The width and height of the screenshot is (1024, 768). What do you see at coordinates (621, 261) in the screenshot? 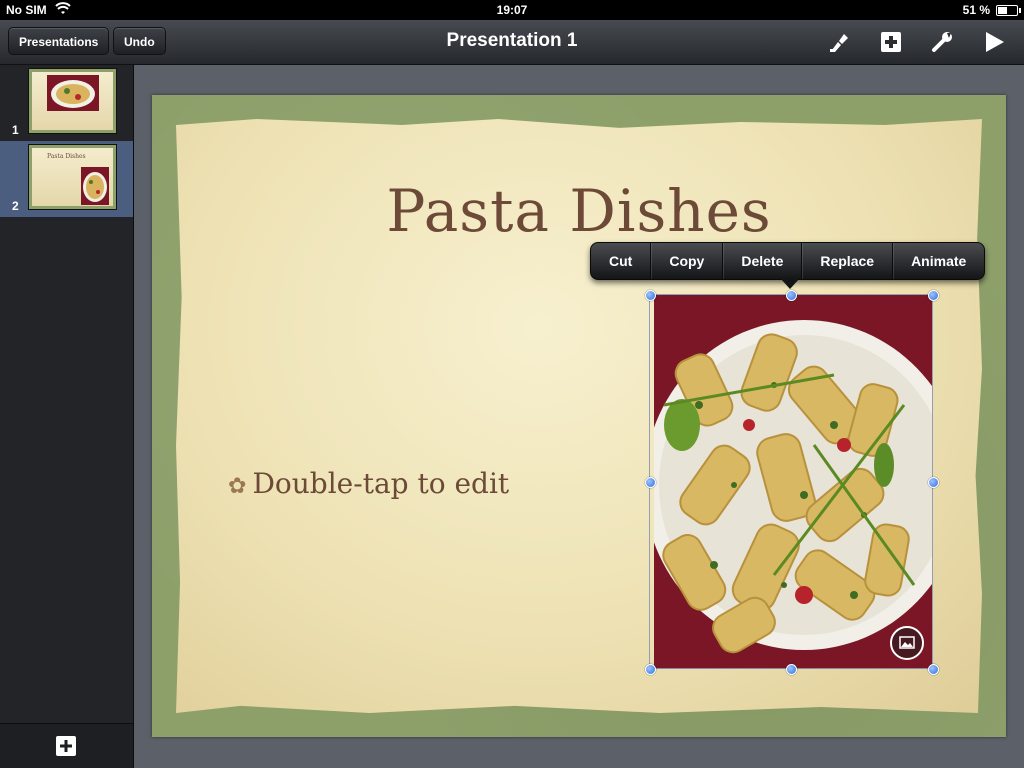
I see `menu-item-cut: Cut` at bounding box center [621, 261].